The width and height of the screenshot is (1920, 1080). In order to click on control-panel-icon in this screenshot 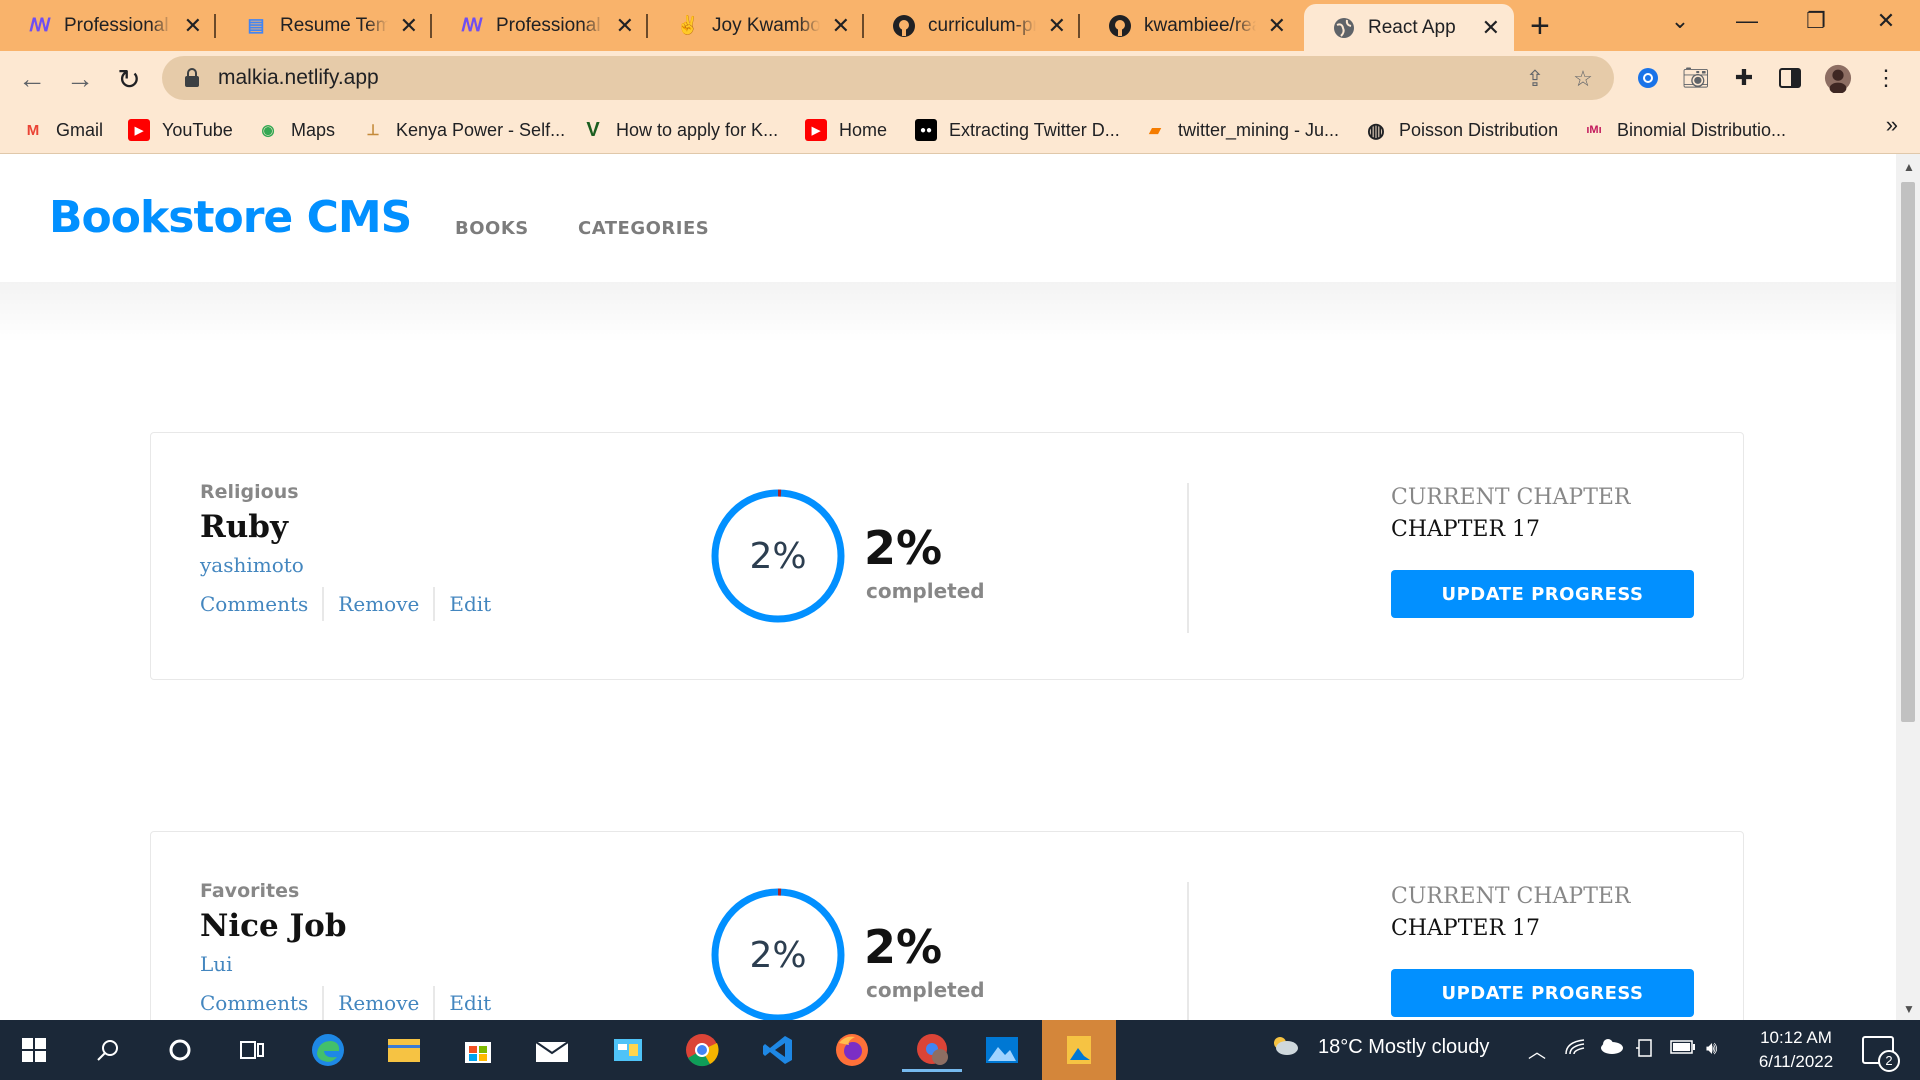, I will do `click(628, 1050)`.